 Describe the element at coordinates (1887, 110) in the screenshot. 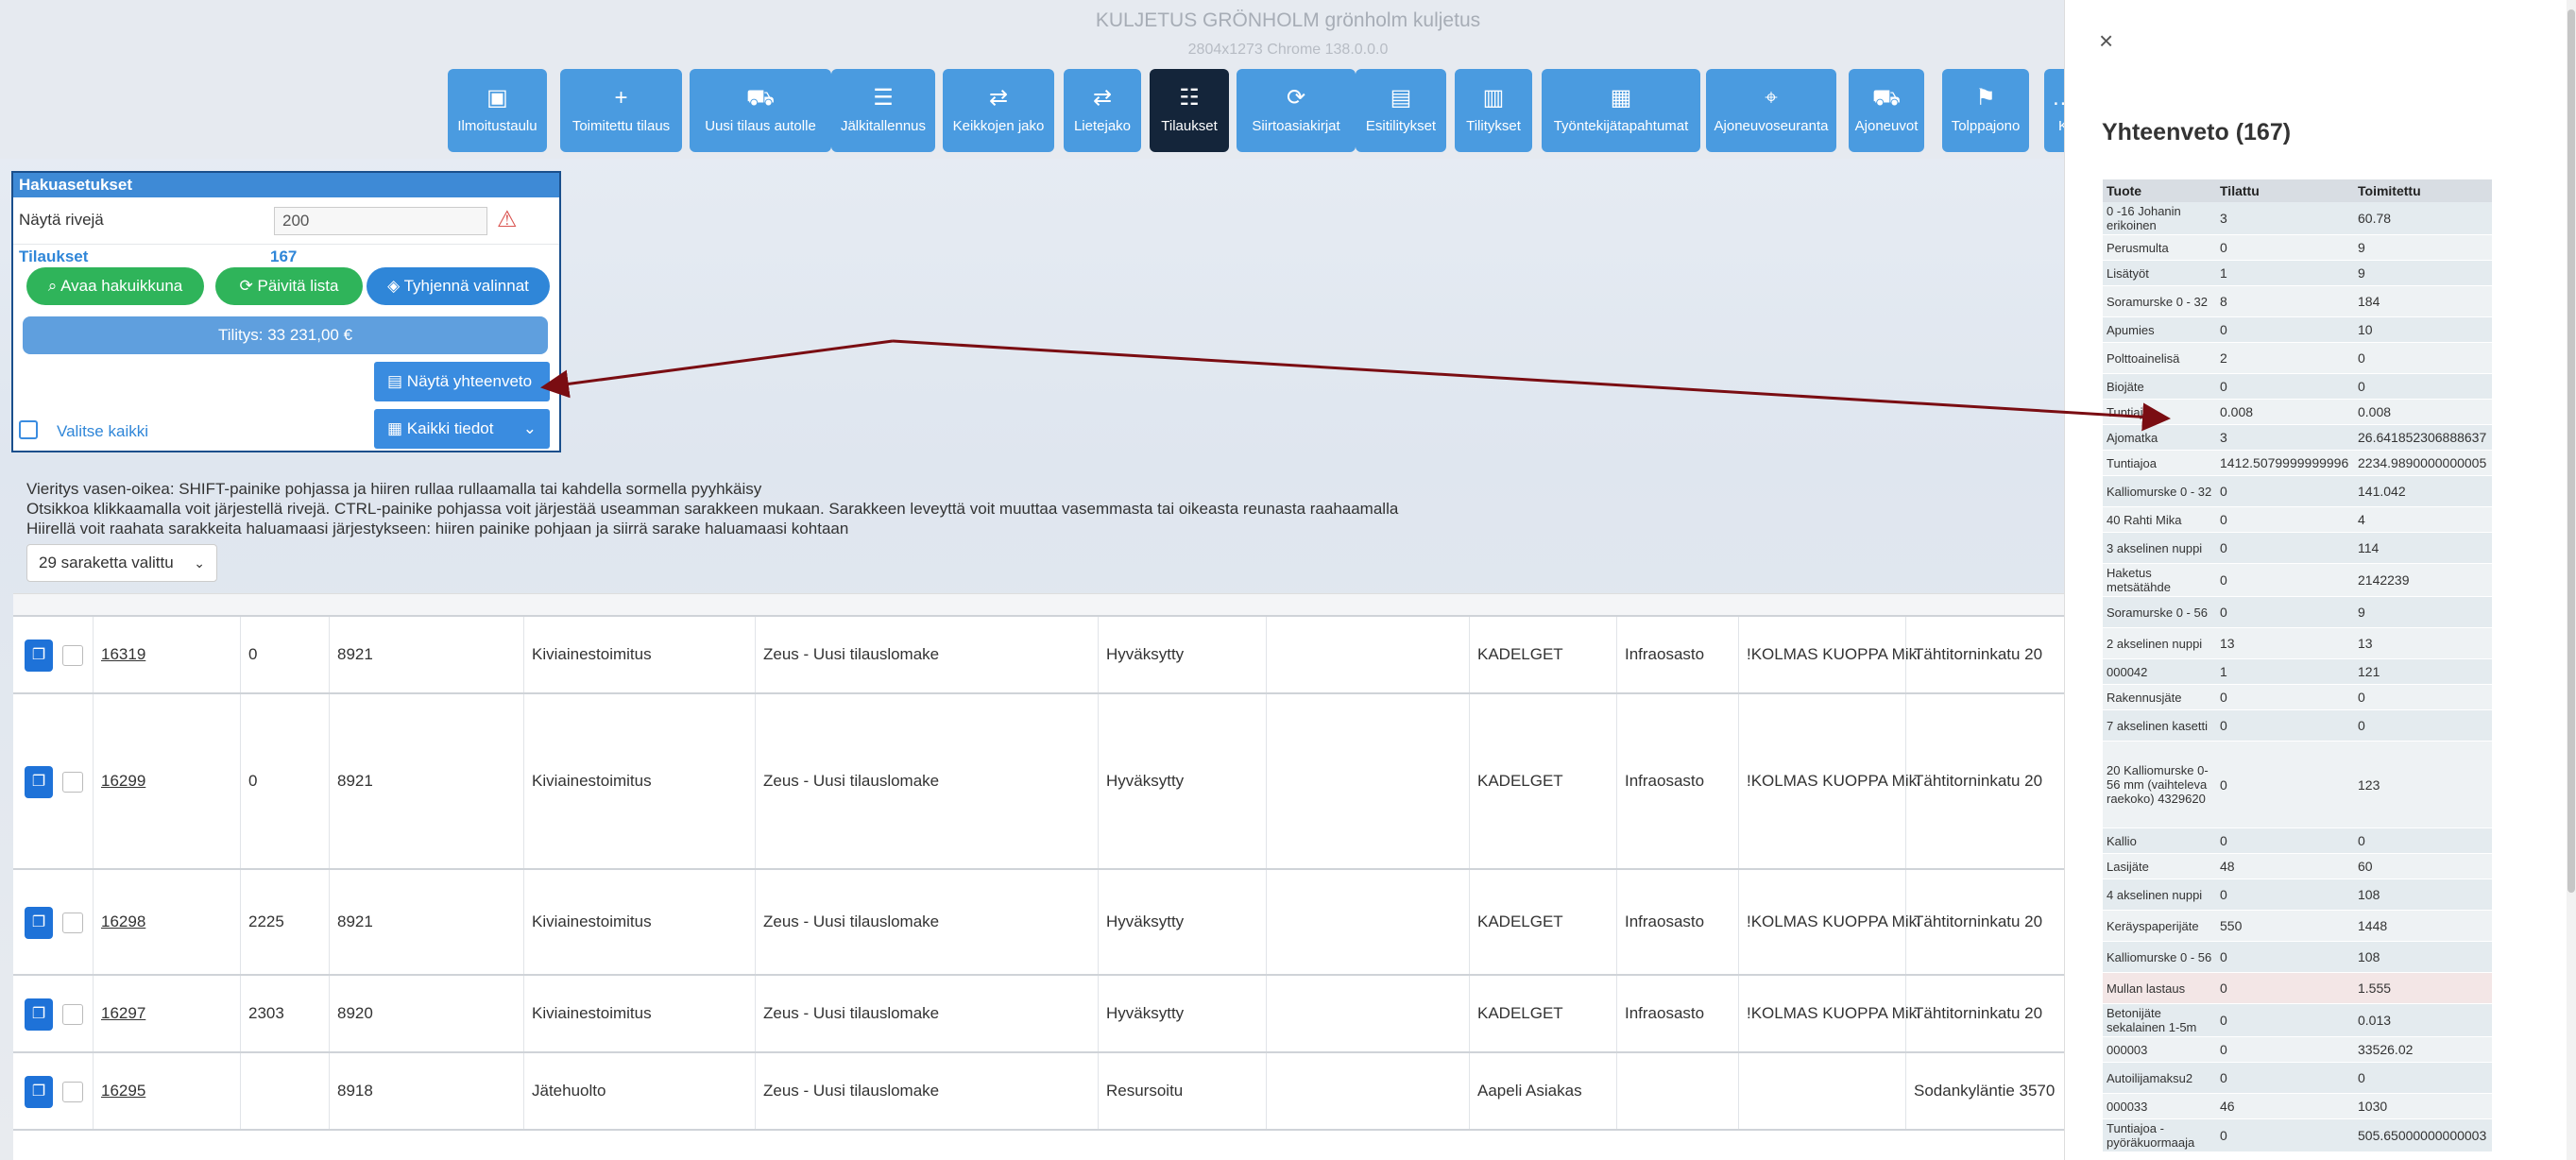

I see `nav-ajoneuvot: ⛟ Ajoneuvot` at that location.